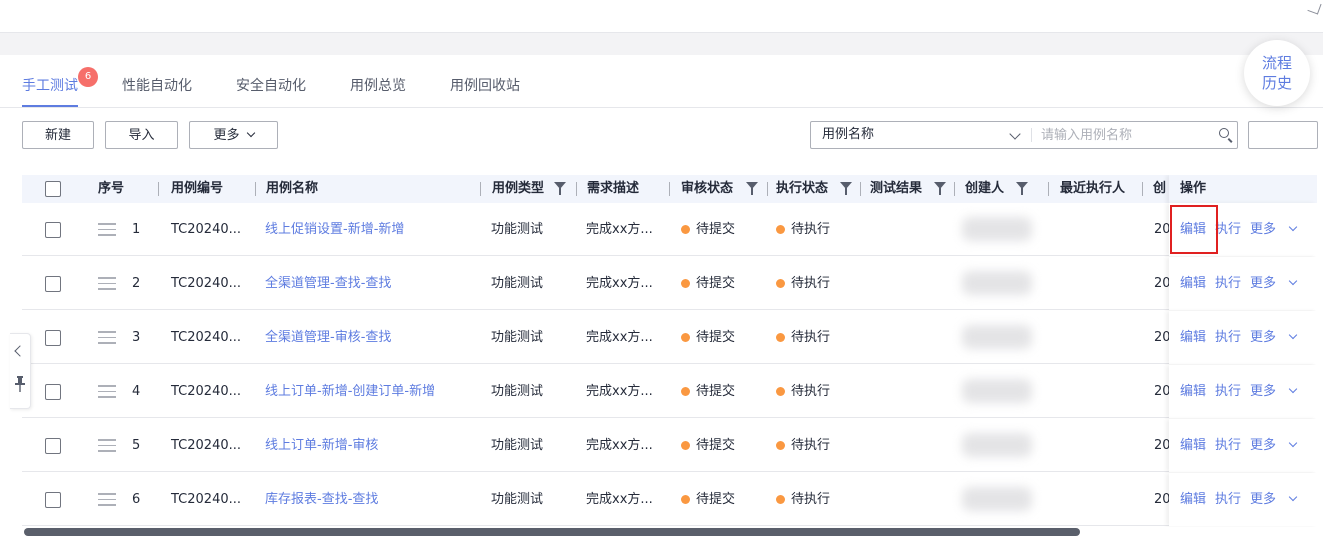 Image resolution: width=1323 pixels, height=559 pixels. Describe the element at coordinates (271, 91) in the screenshot. I see `tab-security-automation: 安全自动化` at that location.